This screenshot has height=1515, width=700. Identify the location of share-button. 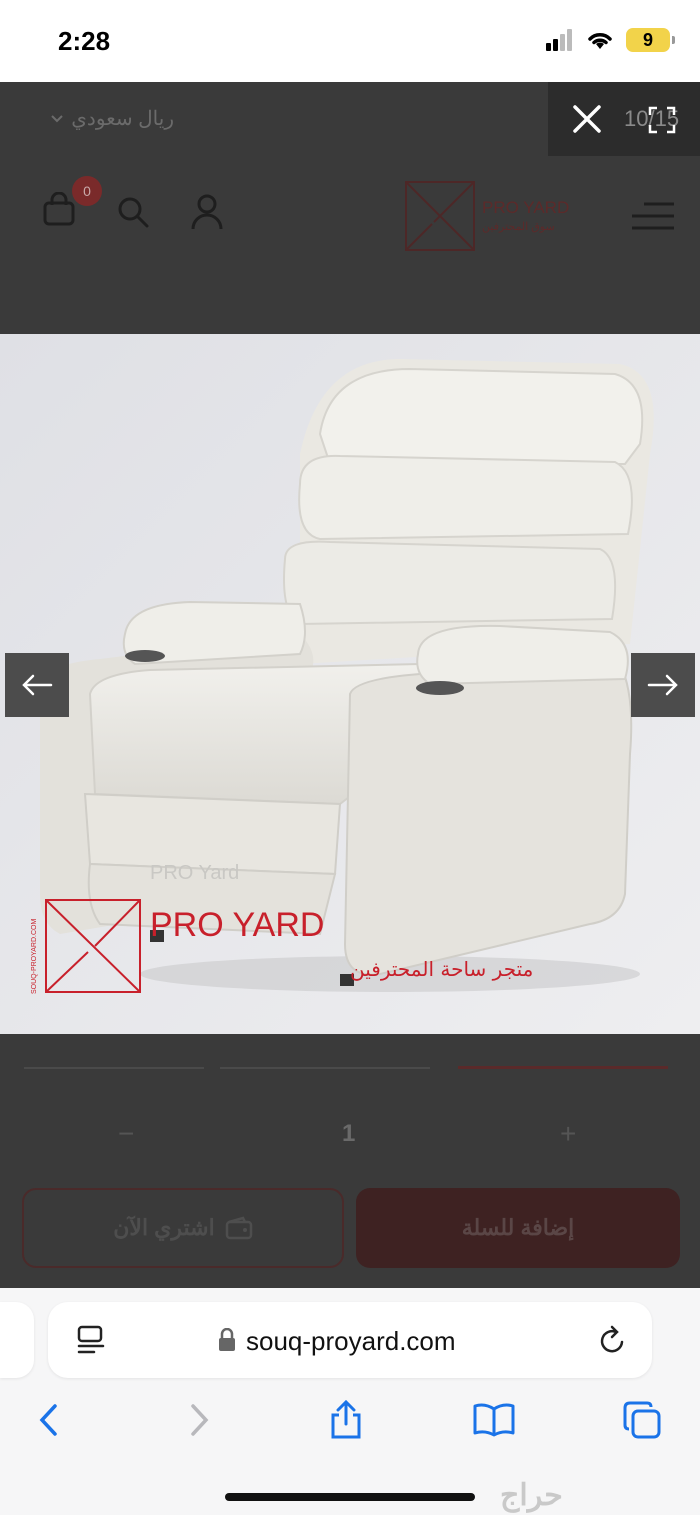
(346, 1420).